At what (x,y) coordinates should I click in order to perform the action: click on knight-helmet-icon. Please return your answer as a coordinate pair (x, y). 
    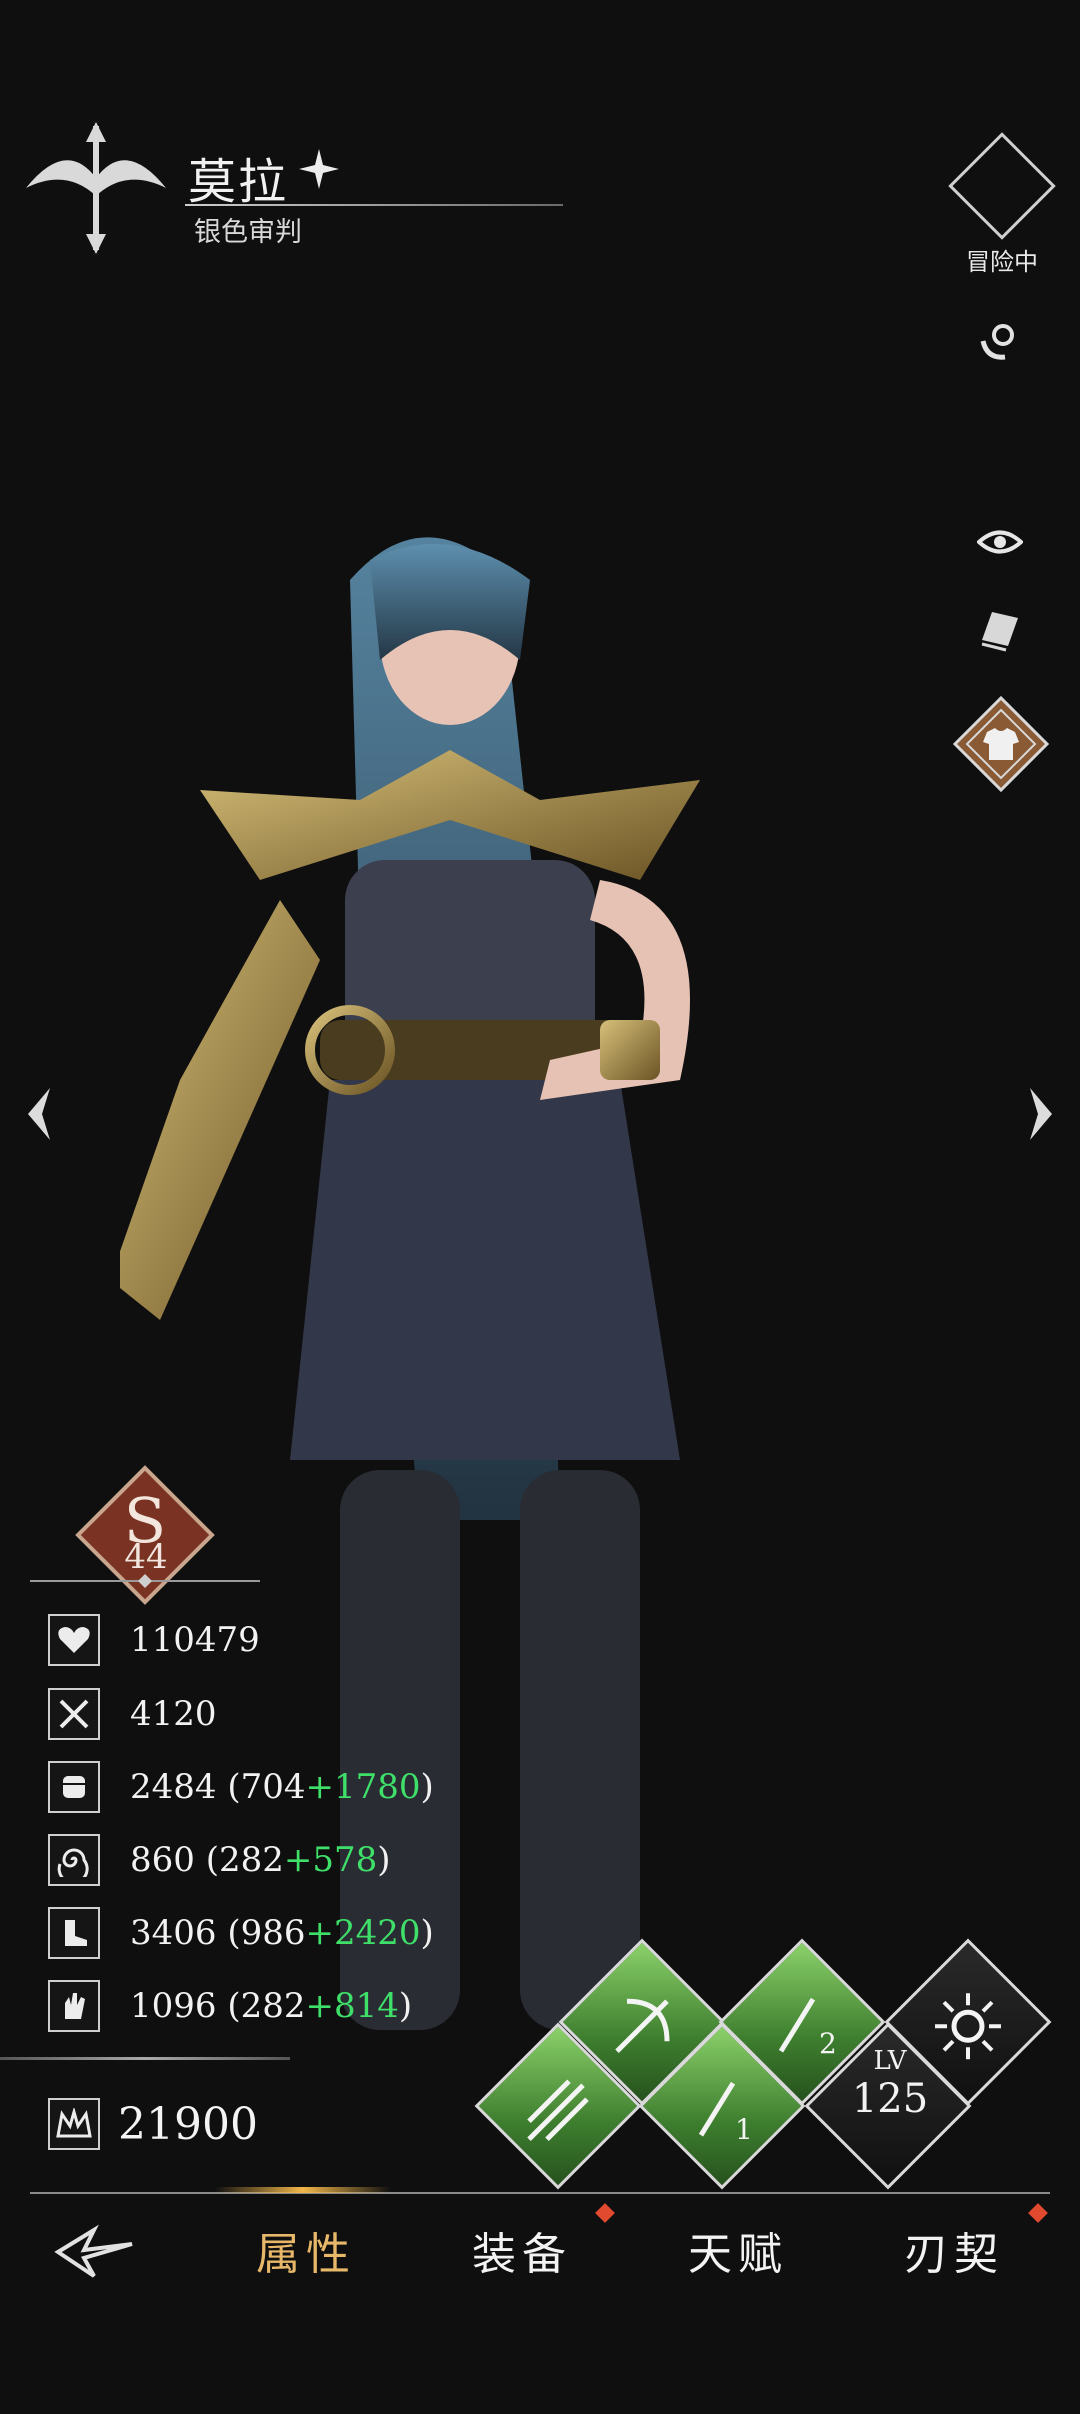
    Looking at the image, I should click on (1002, 186).